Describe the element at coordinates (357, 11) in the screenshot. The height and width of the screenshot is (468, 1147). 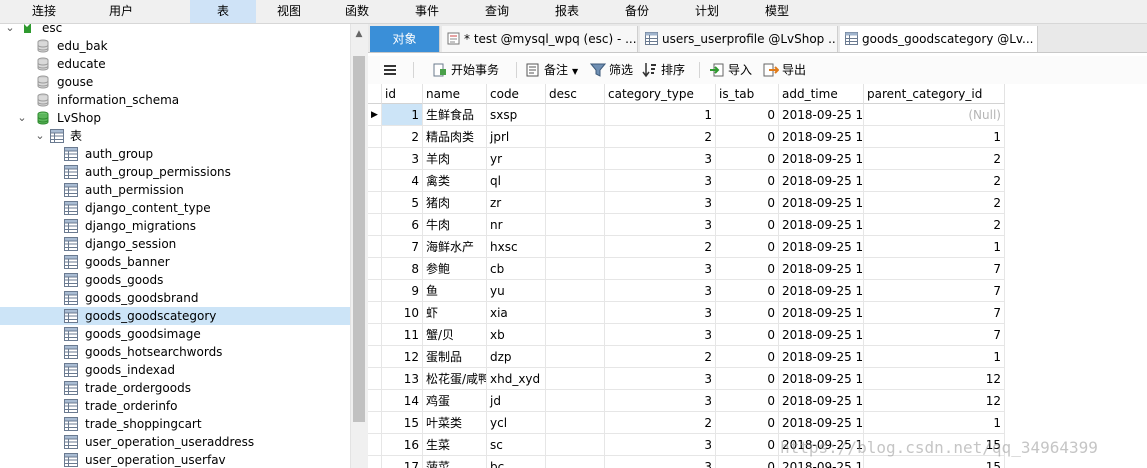
I see `menu-item: 函数` at that location.